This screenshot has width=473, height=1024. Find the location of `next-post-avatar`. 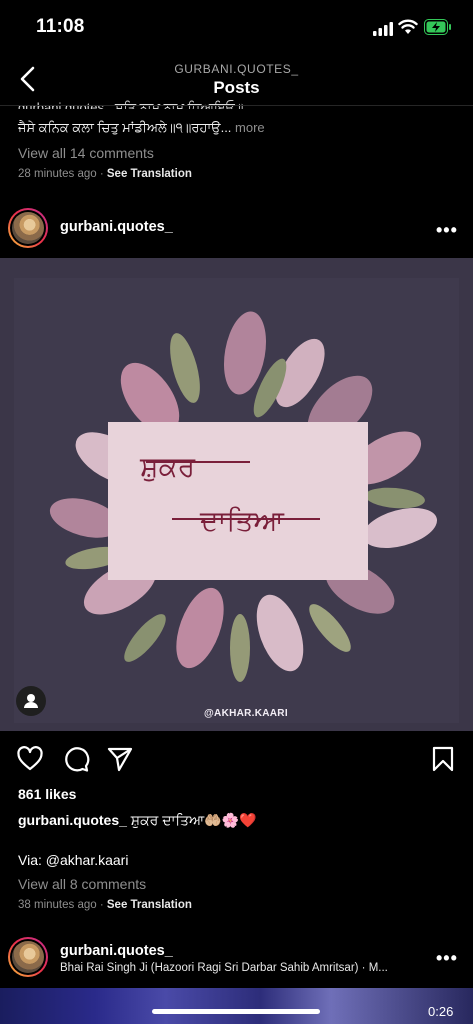

next-post-avatar is located at coordinates (28, 957).